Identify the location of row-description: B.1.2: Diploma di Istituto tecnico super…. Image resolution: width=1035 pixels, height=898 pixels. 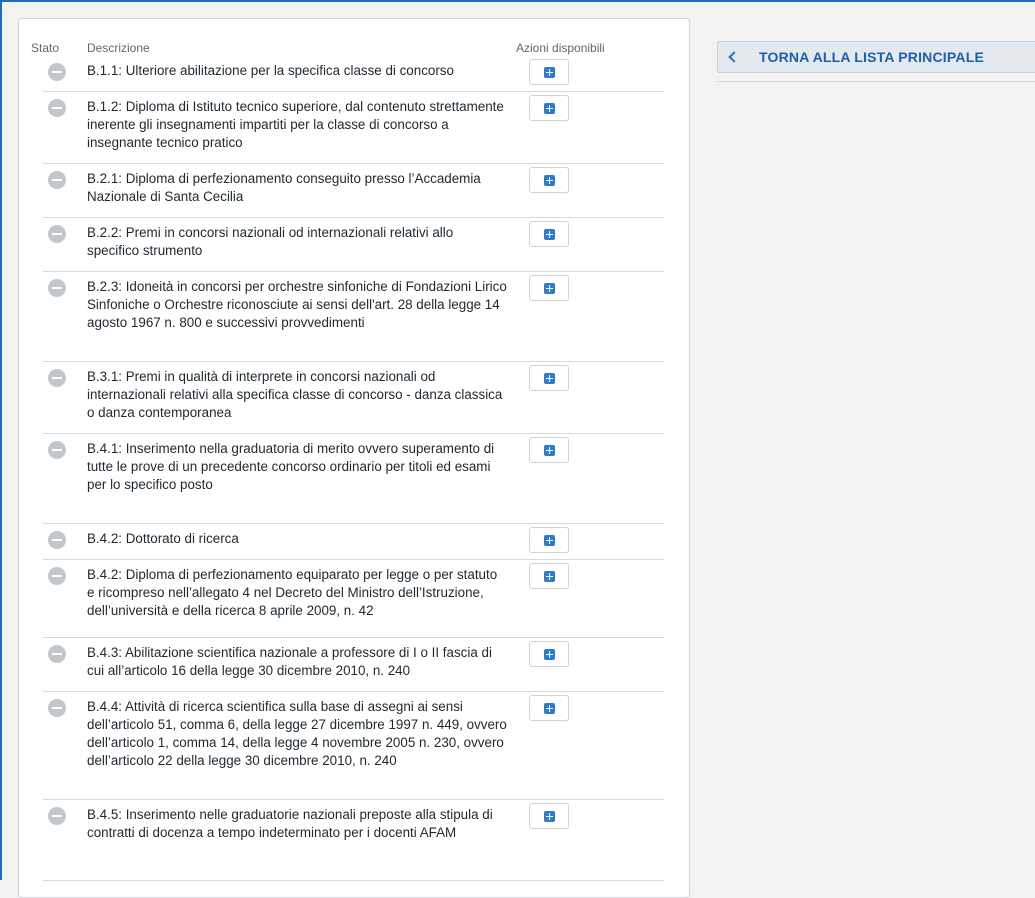
(295, 124).